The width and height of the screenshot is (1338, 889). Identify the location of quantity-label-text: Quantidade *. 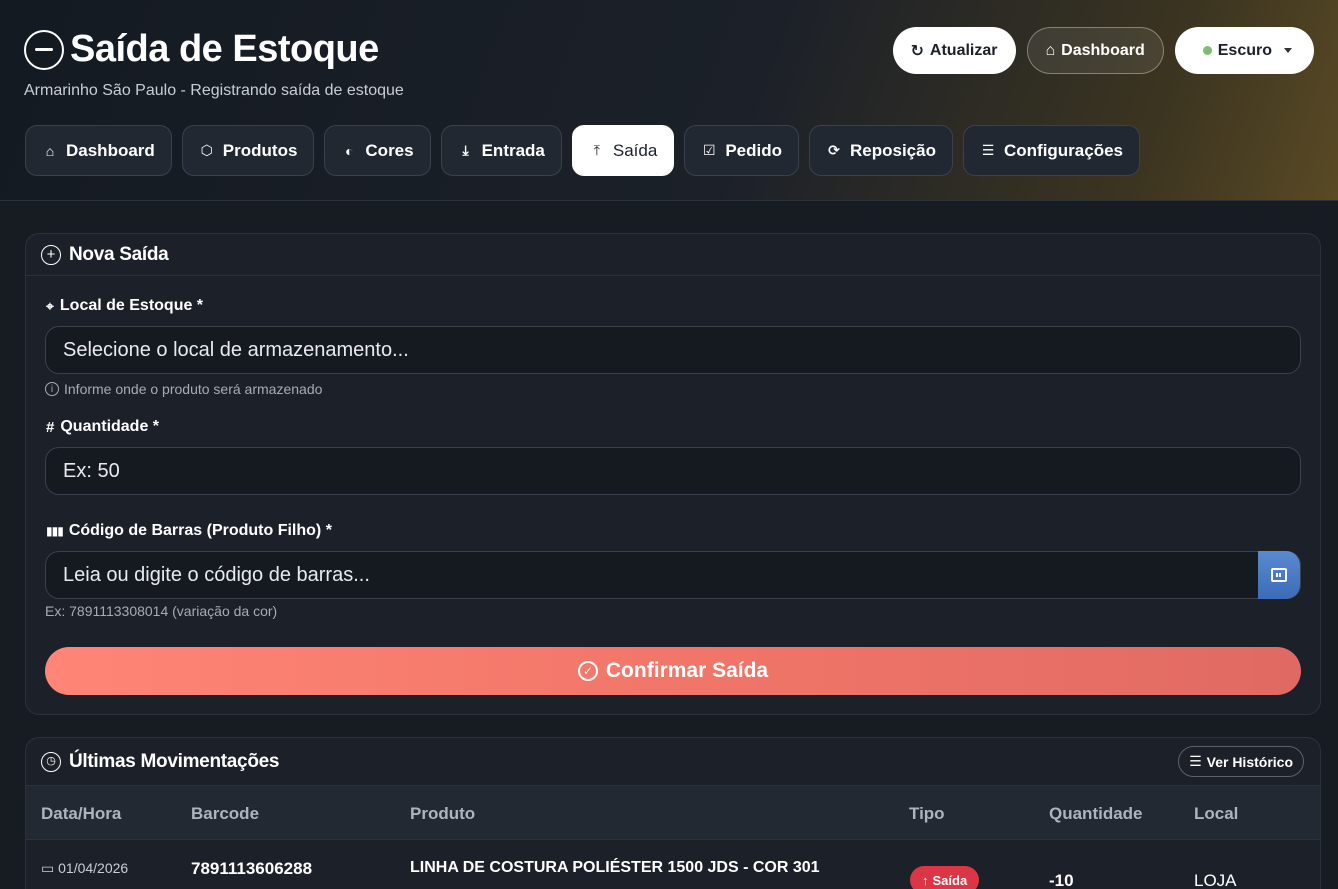
(110, 426).